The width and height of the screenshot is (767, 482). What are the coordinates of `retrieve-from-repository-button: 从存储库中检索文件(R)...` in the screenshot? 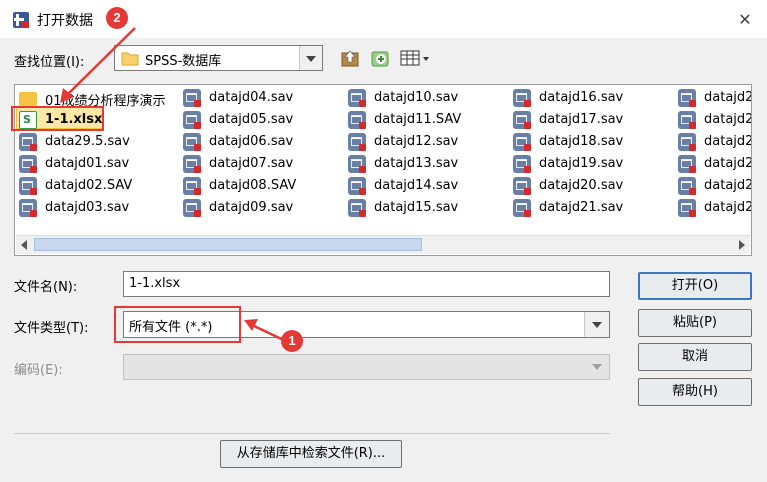 It's located at (311, 454).